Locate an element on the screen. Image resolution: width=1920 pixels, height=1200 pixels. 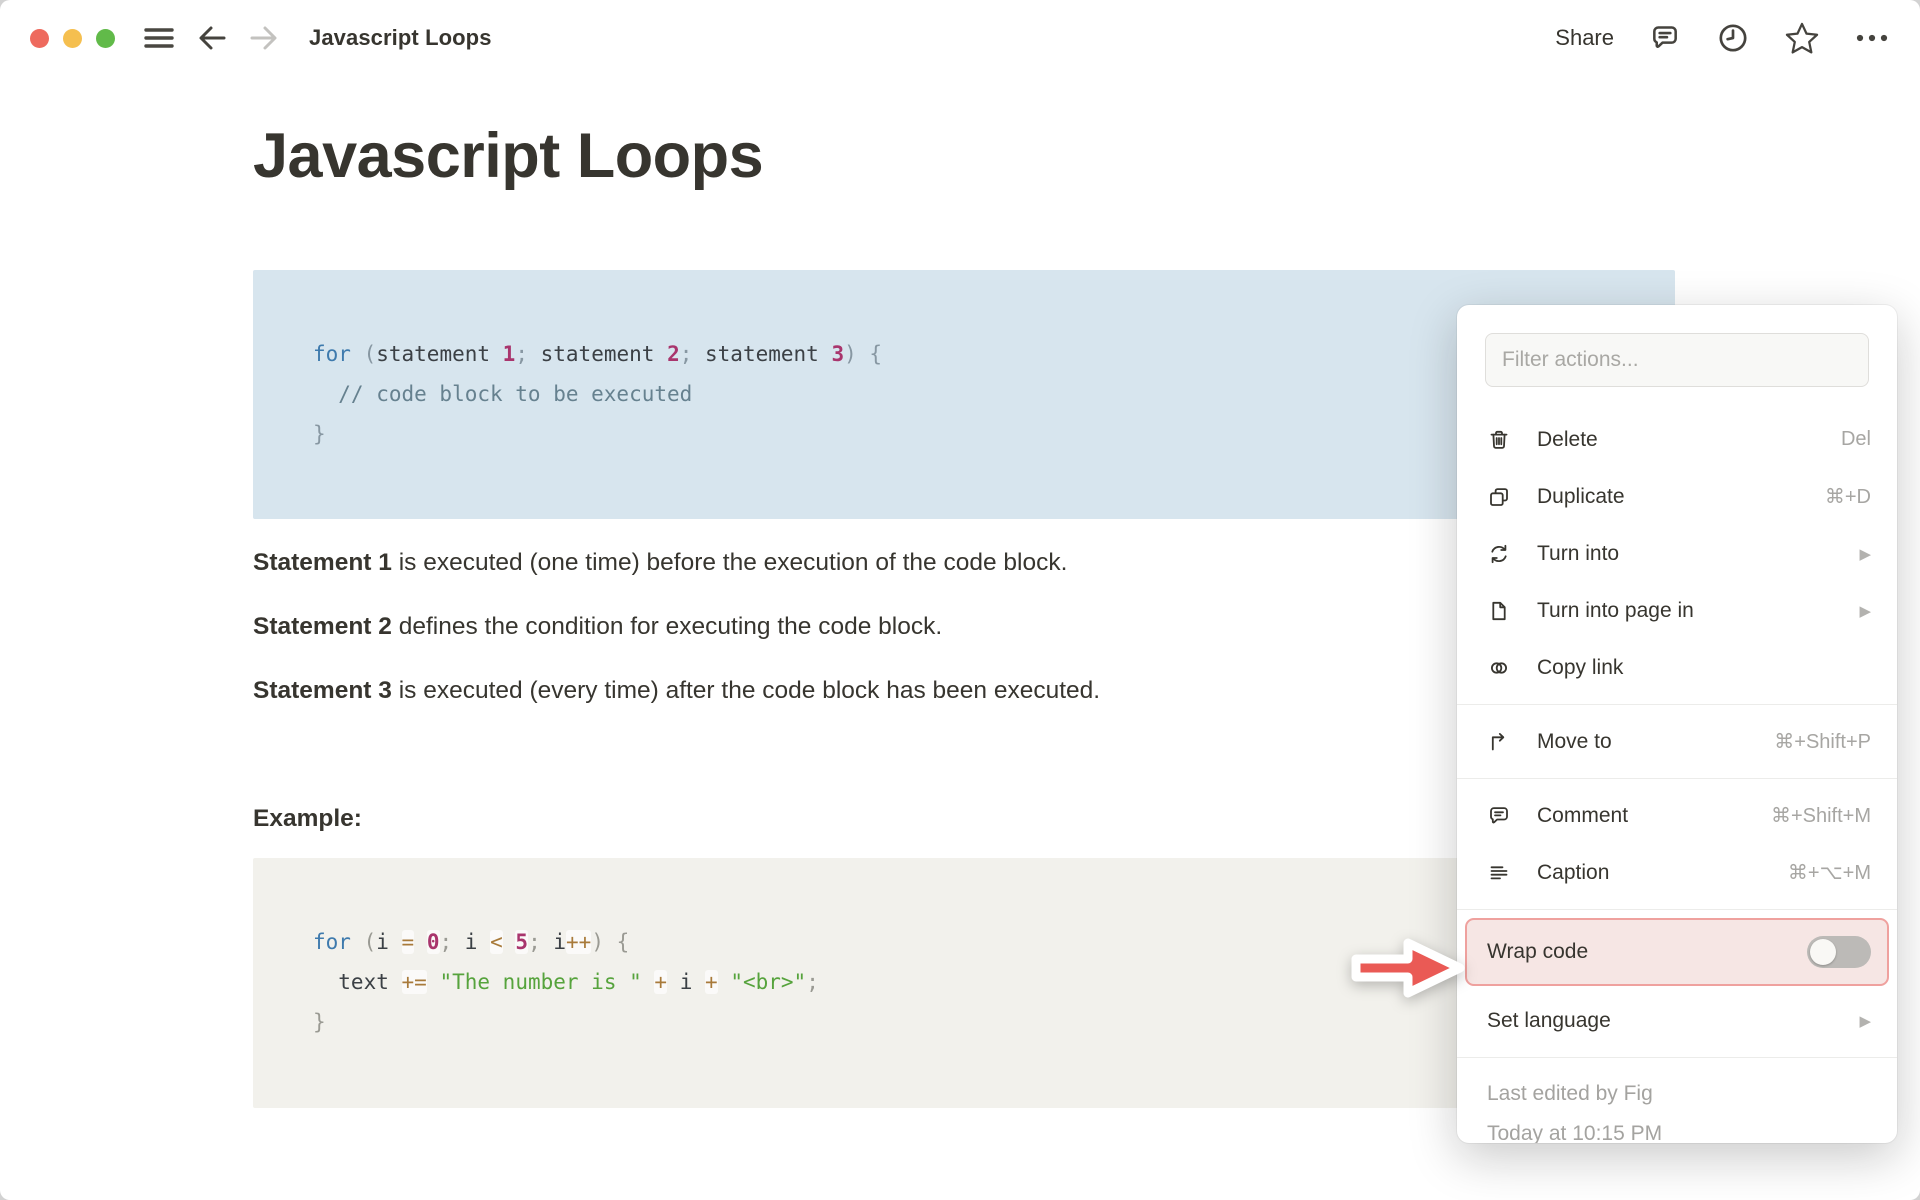
comments-button is located at coordinates (1665, 38).